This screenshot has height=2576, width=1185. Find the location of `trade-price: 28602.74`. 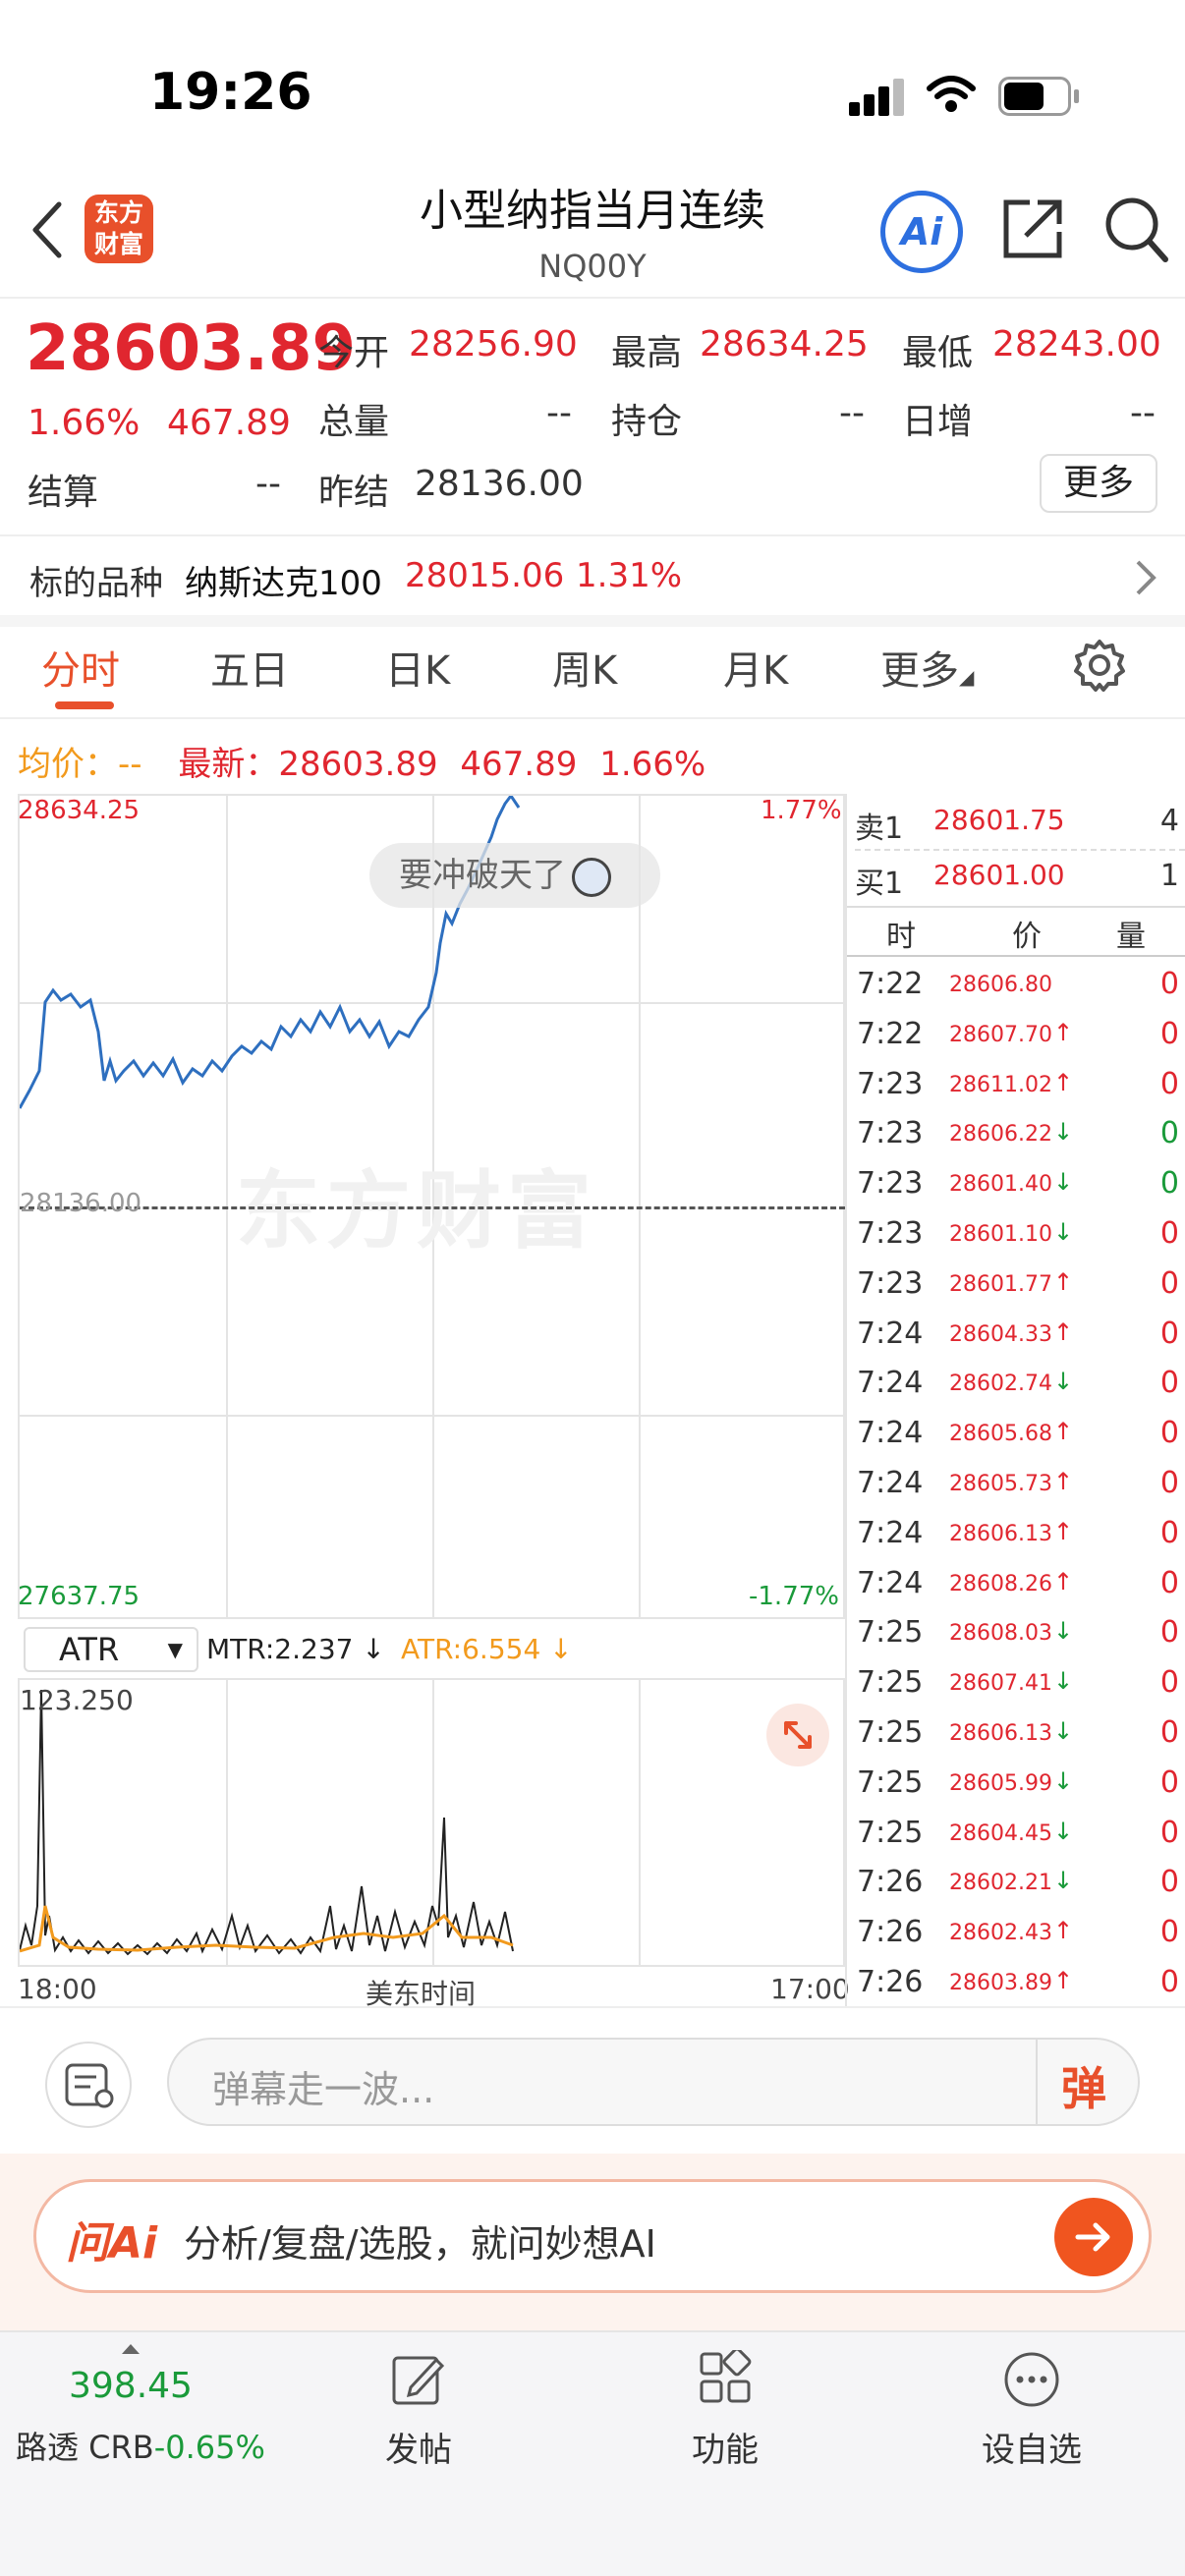

trade-price: 28602.74 is located at coordinates (1001, 1384).